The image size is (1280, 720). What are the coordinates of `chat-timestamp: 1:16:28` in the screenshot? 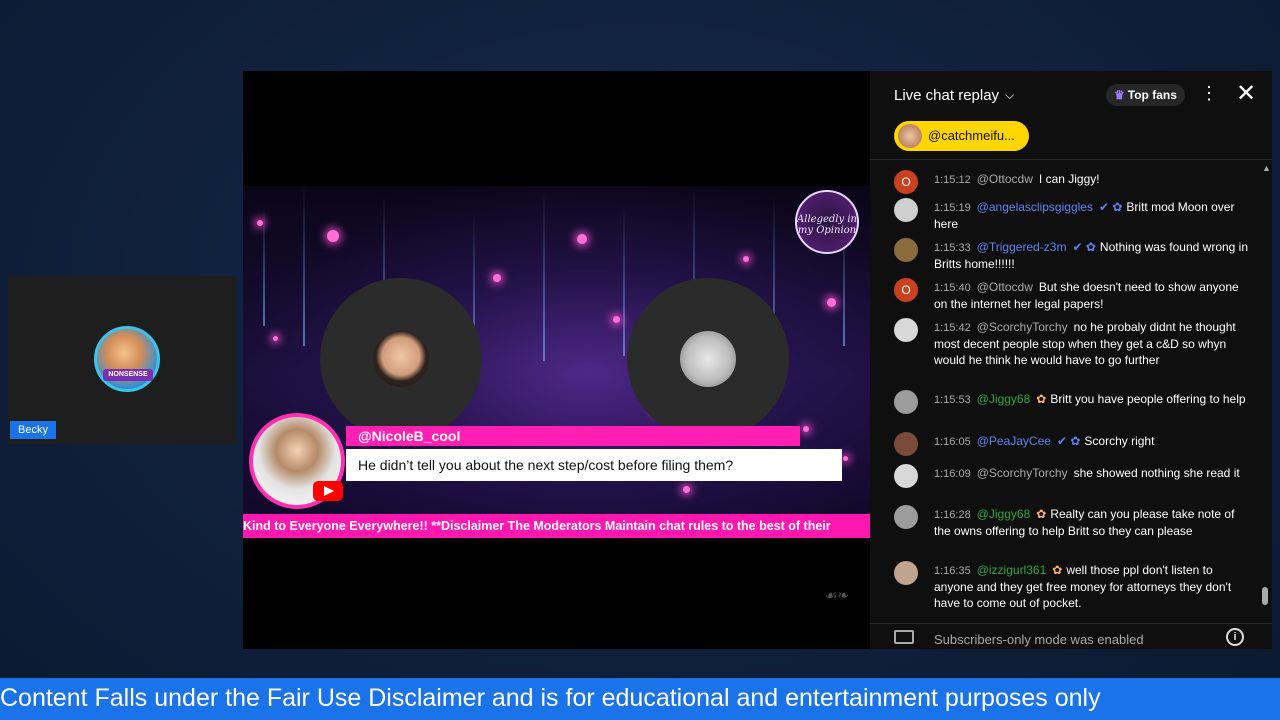 It's located at (952, 515).